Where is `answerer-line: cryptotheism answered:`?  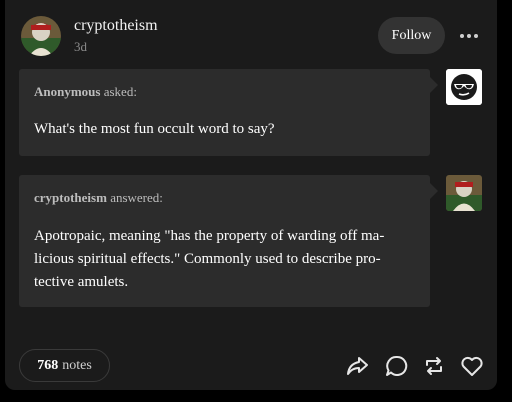
answerer-line: cryptotheism answered: is located at coordinates (98, 198).